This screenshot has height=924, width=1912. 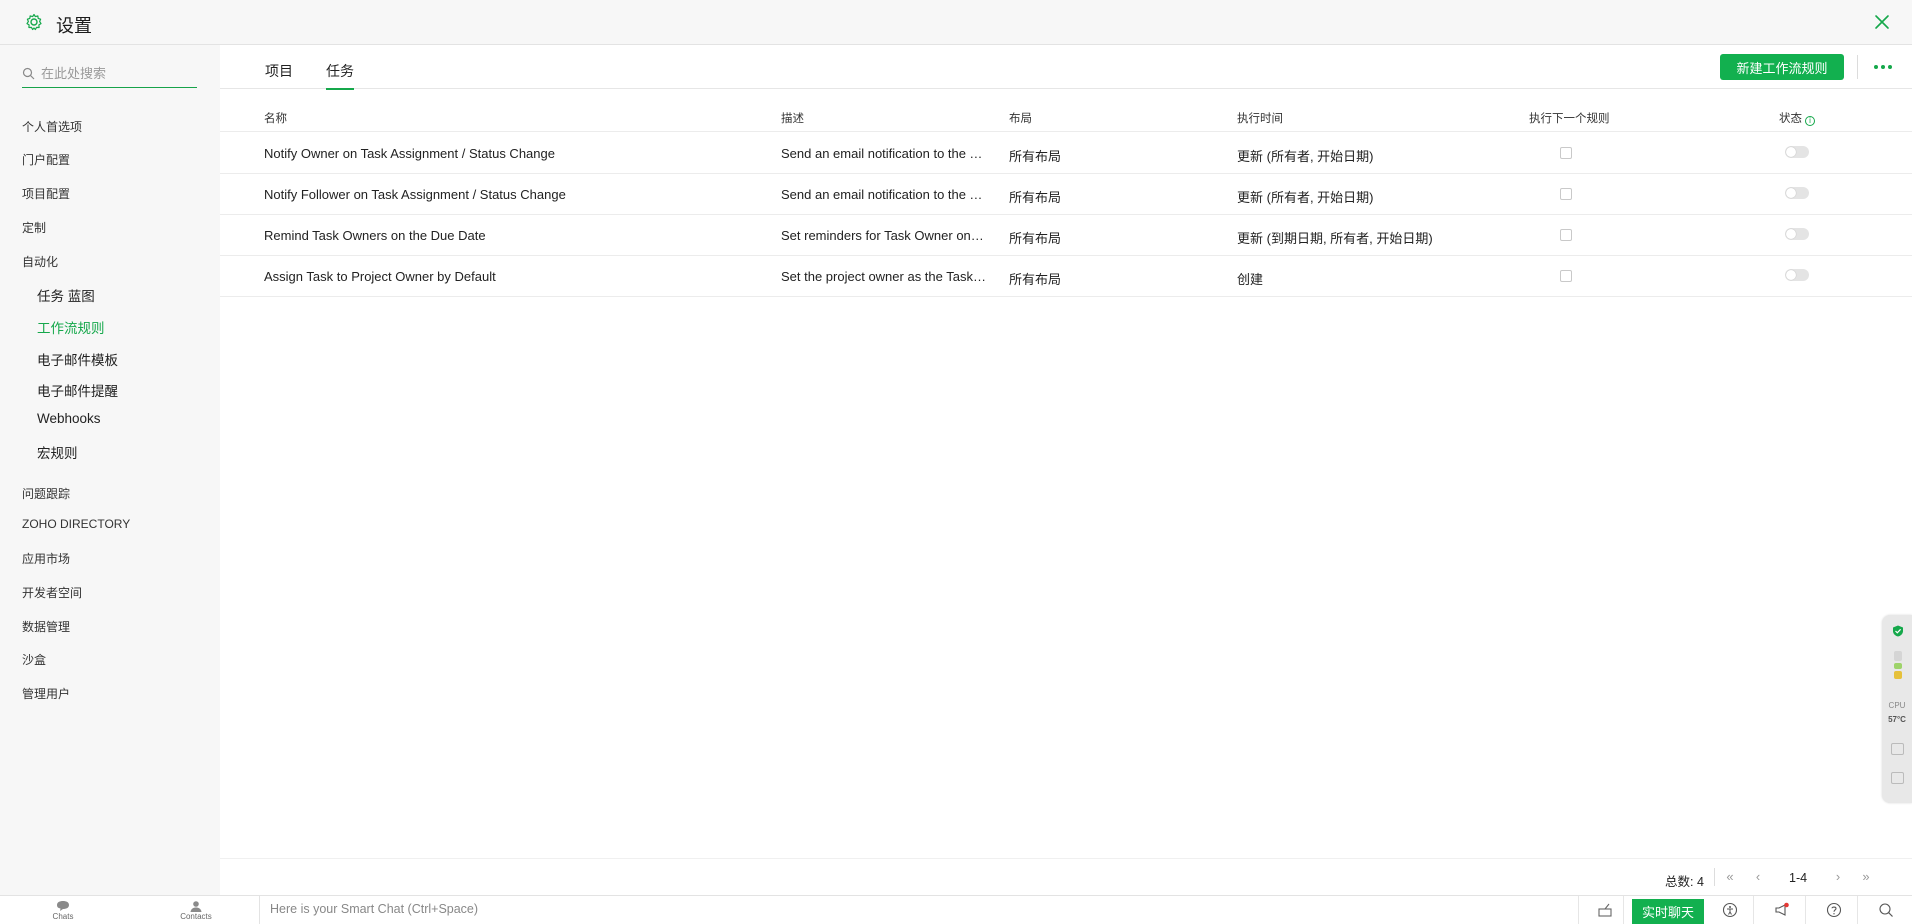 What do you see at coordinates (63, 906) in the screenshot?
I see `chat-bubble-icon` at bounding box center [63, 906].